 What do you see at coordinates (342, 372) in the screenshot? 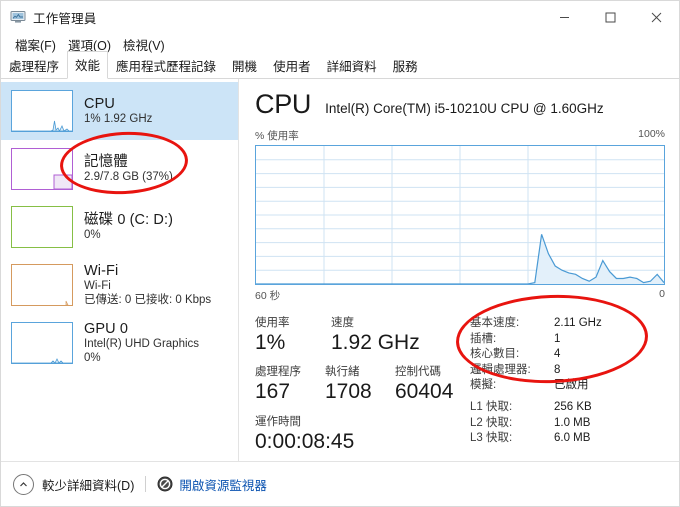
I see `stat-threads-label: 執行緒` at bounding box center [342, 372].